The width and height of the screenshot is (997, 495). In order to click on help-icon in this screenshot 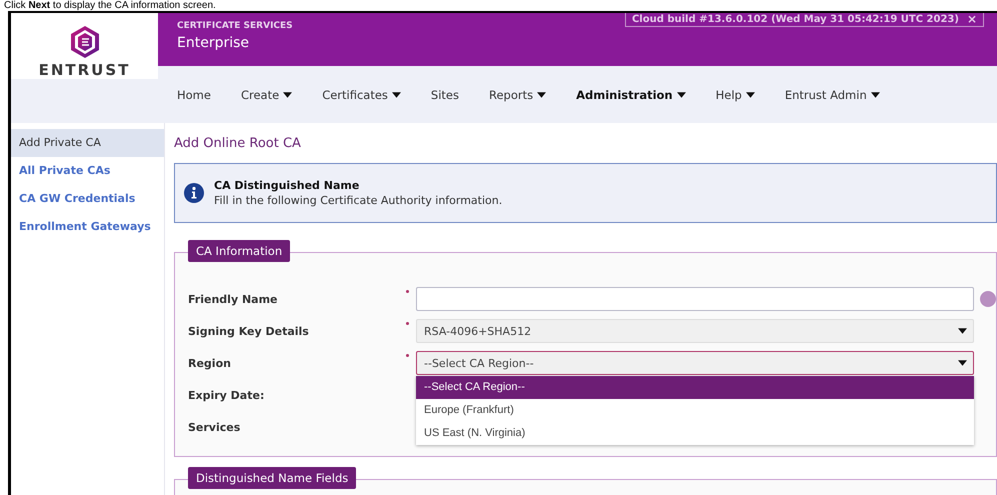, I will do `click(988, 299)`.